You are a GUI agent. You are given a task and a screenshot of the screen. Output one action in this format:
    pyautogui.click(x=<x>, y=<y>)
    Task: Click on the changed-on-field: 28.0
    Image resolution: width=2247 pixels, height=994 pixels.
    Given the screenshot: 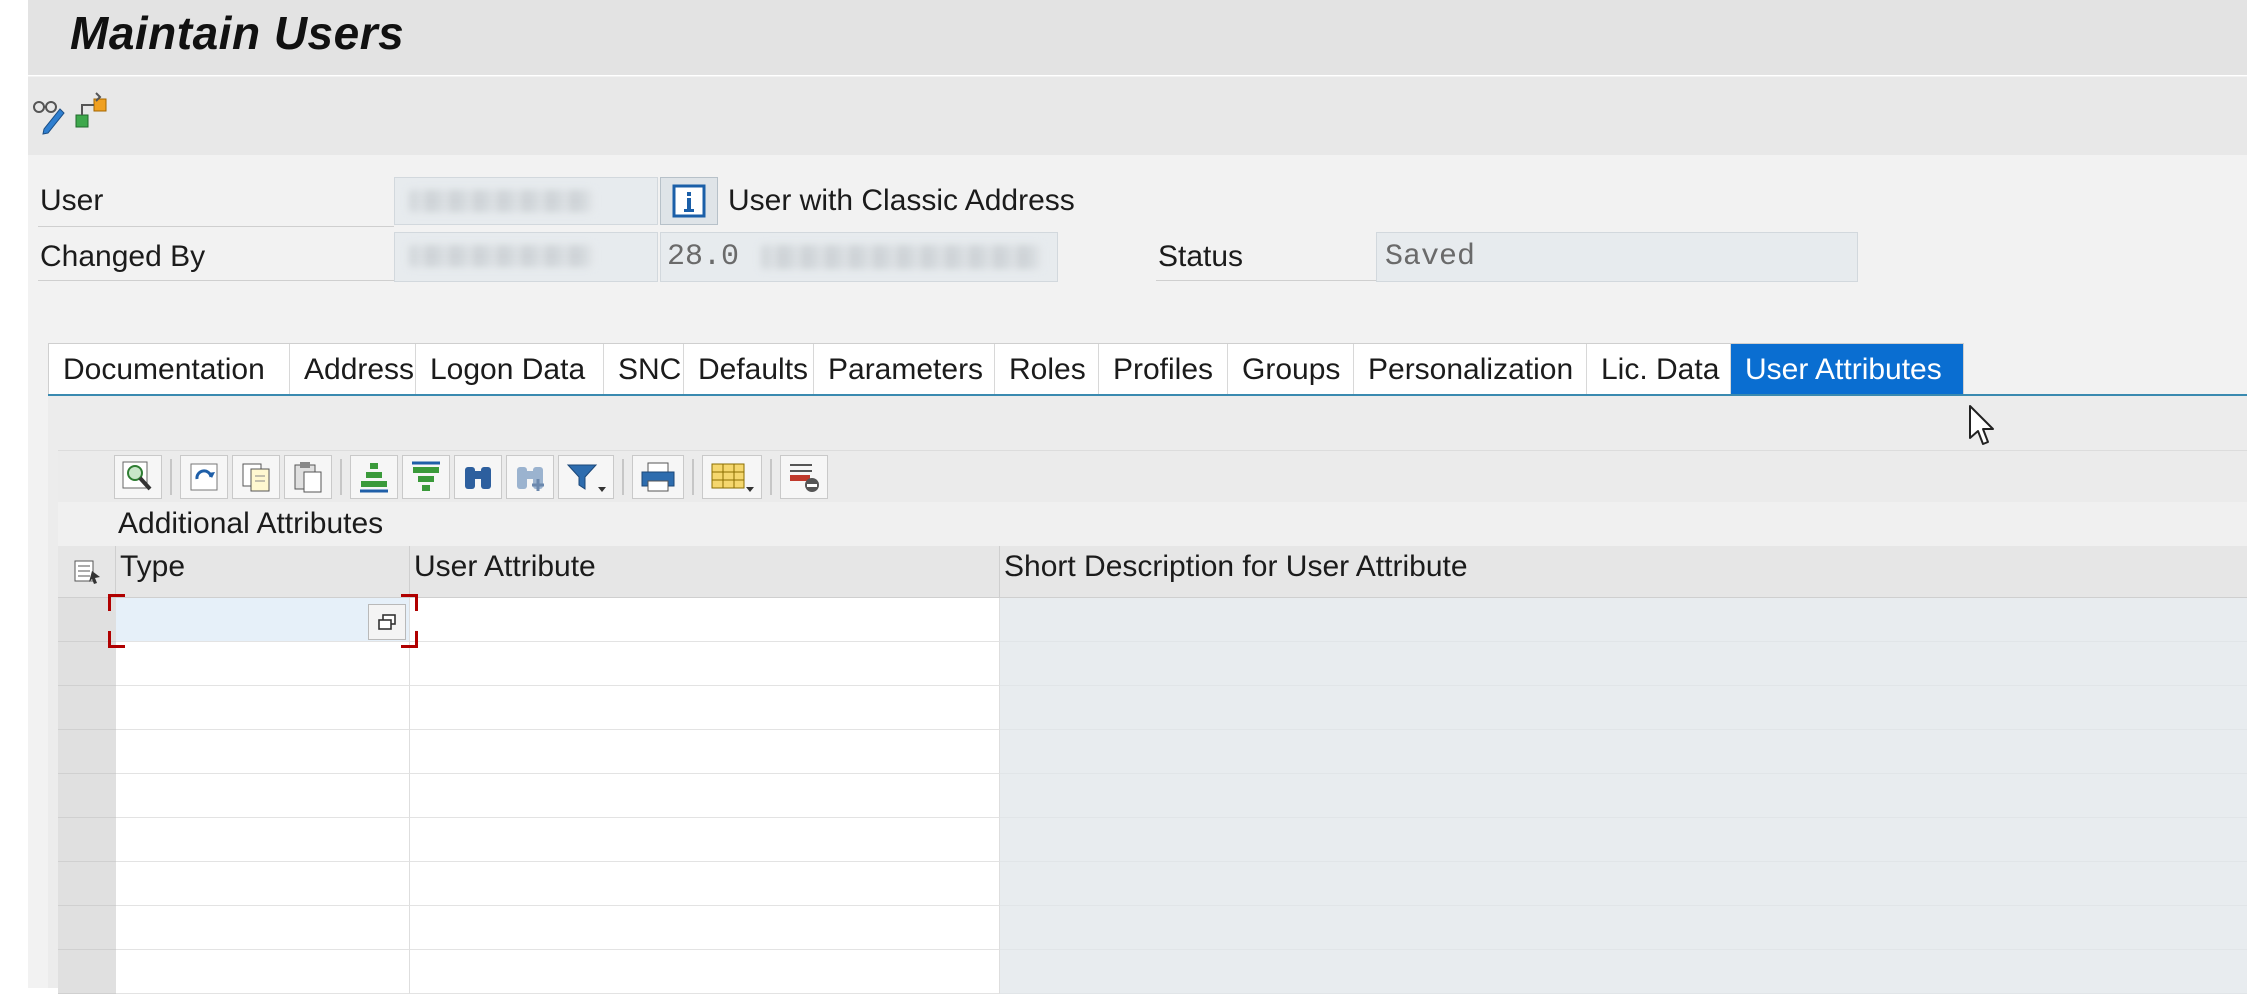 What is the action you would take?
    pyautogui.click(x=859, y=257)
    